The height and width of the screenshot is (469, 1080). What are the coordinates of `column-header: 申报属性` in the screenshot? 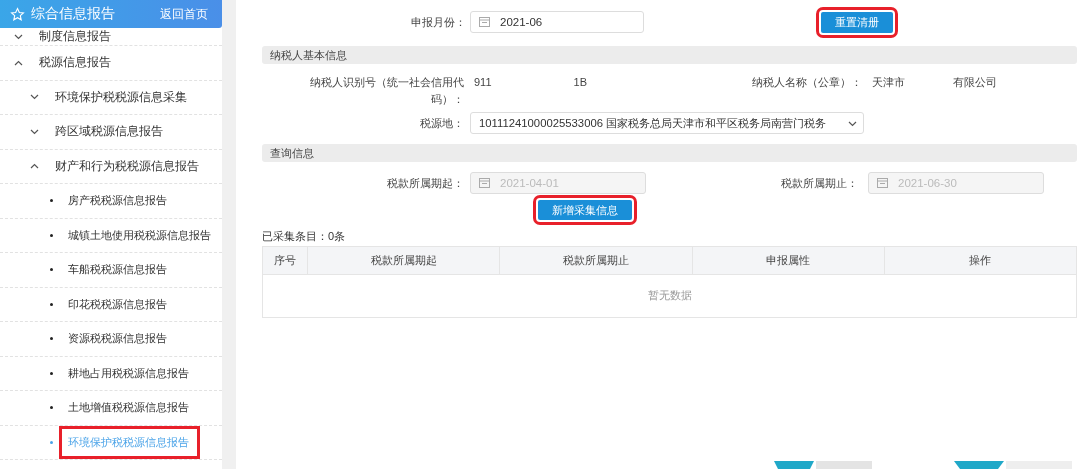 It's located at (788, 260).